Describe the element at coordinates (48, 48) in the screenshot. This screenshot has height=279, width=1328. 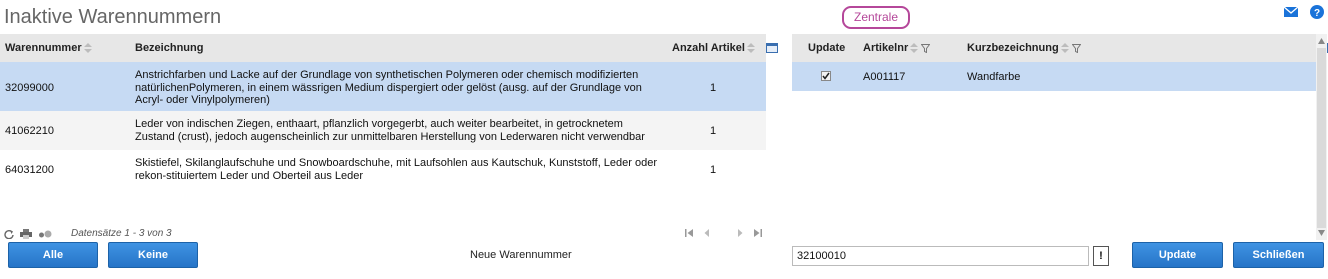
I see `col-header-warennummer: Warennummer` at that location.